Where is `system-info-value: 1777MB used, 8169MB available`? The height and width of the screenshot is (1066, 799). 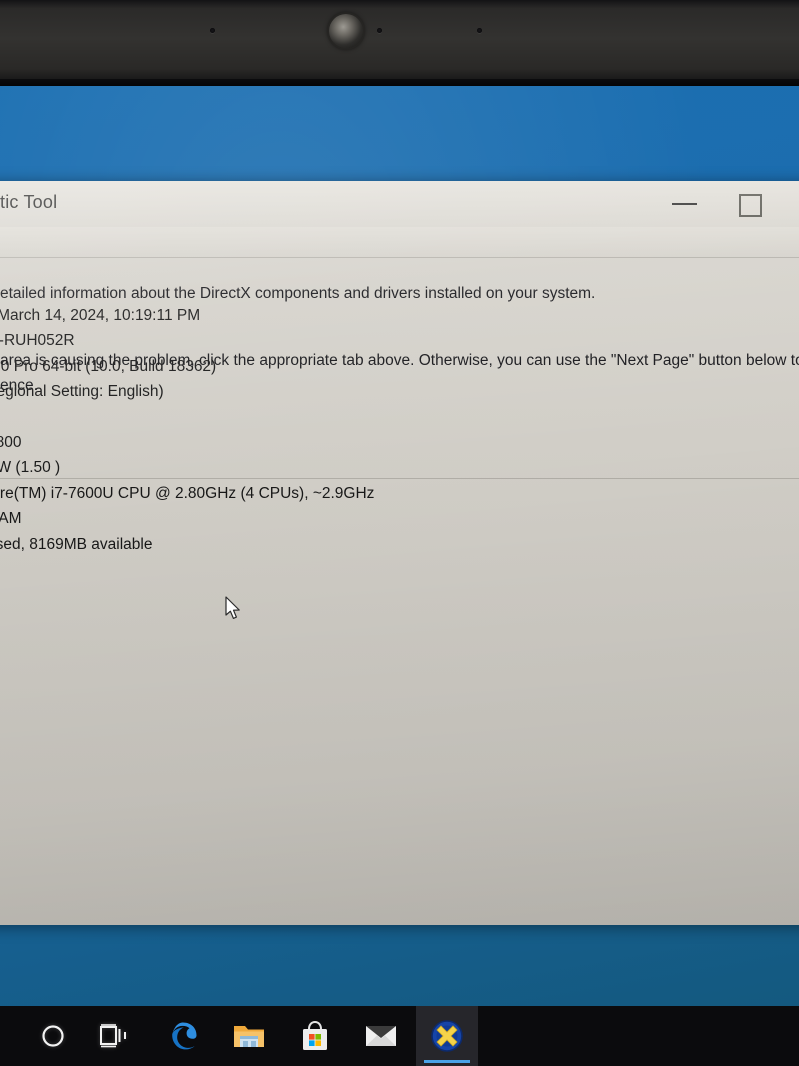
system-info-value: 1777MB used, 8169MB available is located at coordinates (76, 544).